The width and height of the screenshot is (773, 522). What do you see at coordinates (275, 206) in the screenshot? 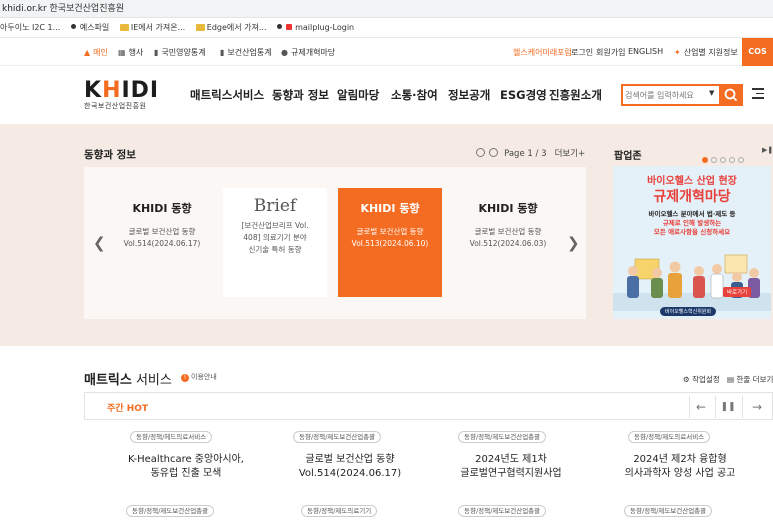
I see `card-brand: Brief` at bounding box center [275, 206].